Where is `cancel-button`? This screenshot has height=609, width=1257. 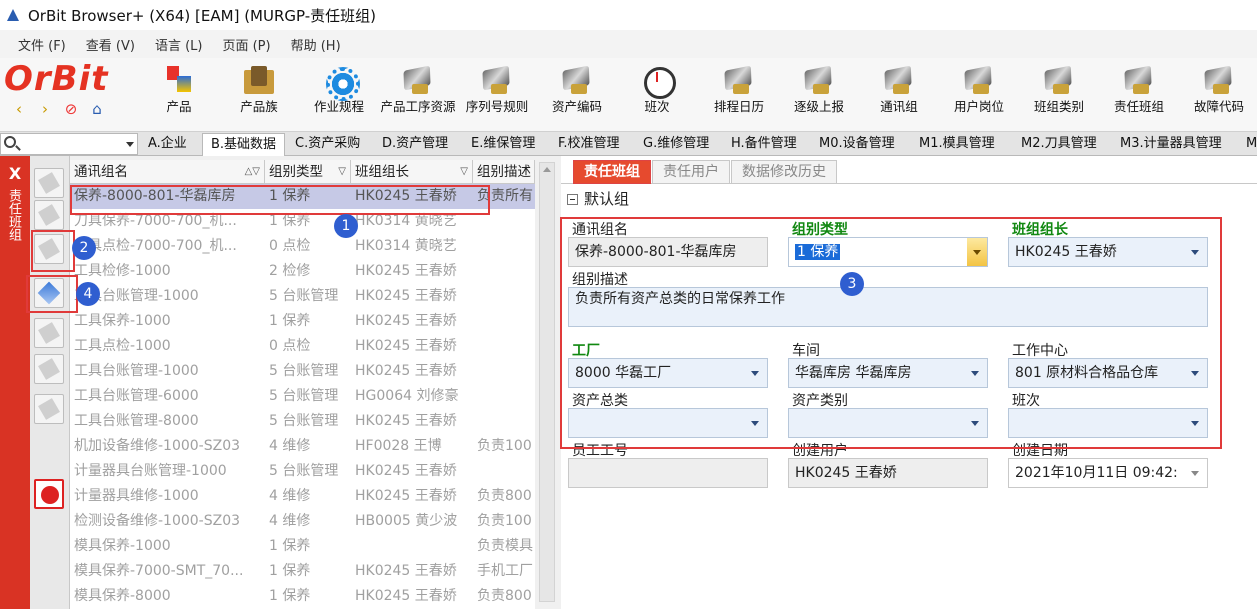 cancel-button is located at coordinates (49, 409).